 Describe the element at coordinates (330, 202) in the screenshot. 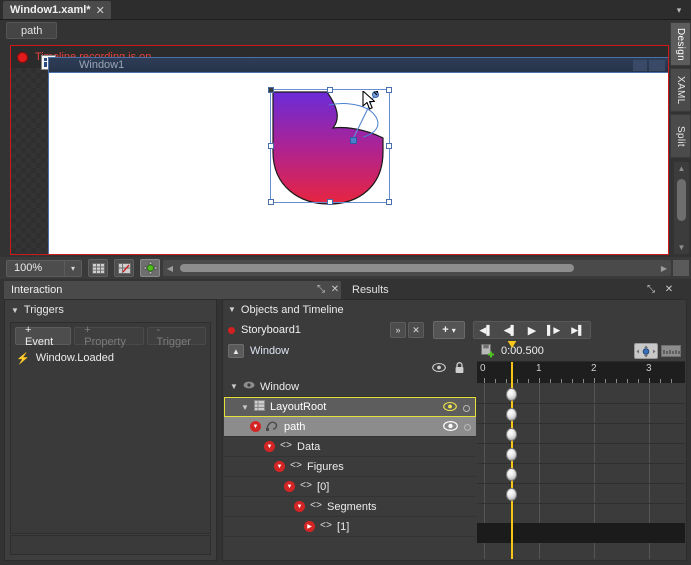

I see `resize-handle-bottom-center` at that location.